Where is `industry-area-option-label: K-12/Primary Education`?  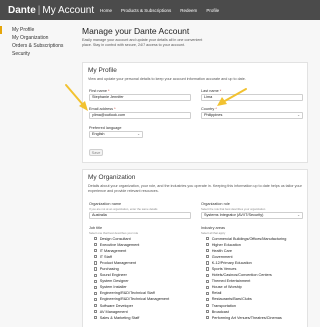 industry-area-option-label: K-12/Primary Education is located at coordinates (231, 262).